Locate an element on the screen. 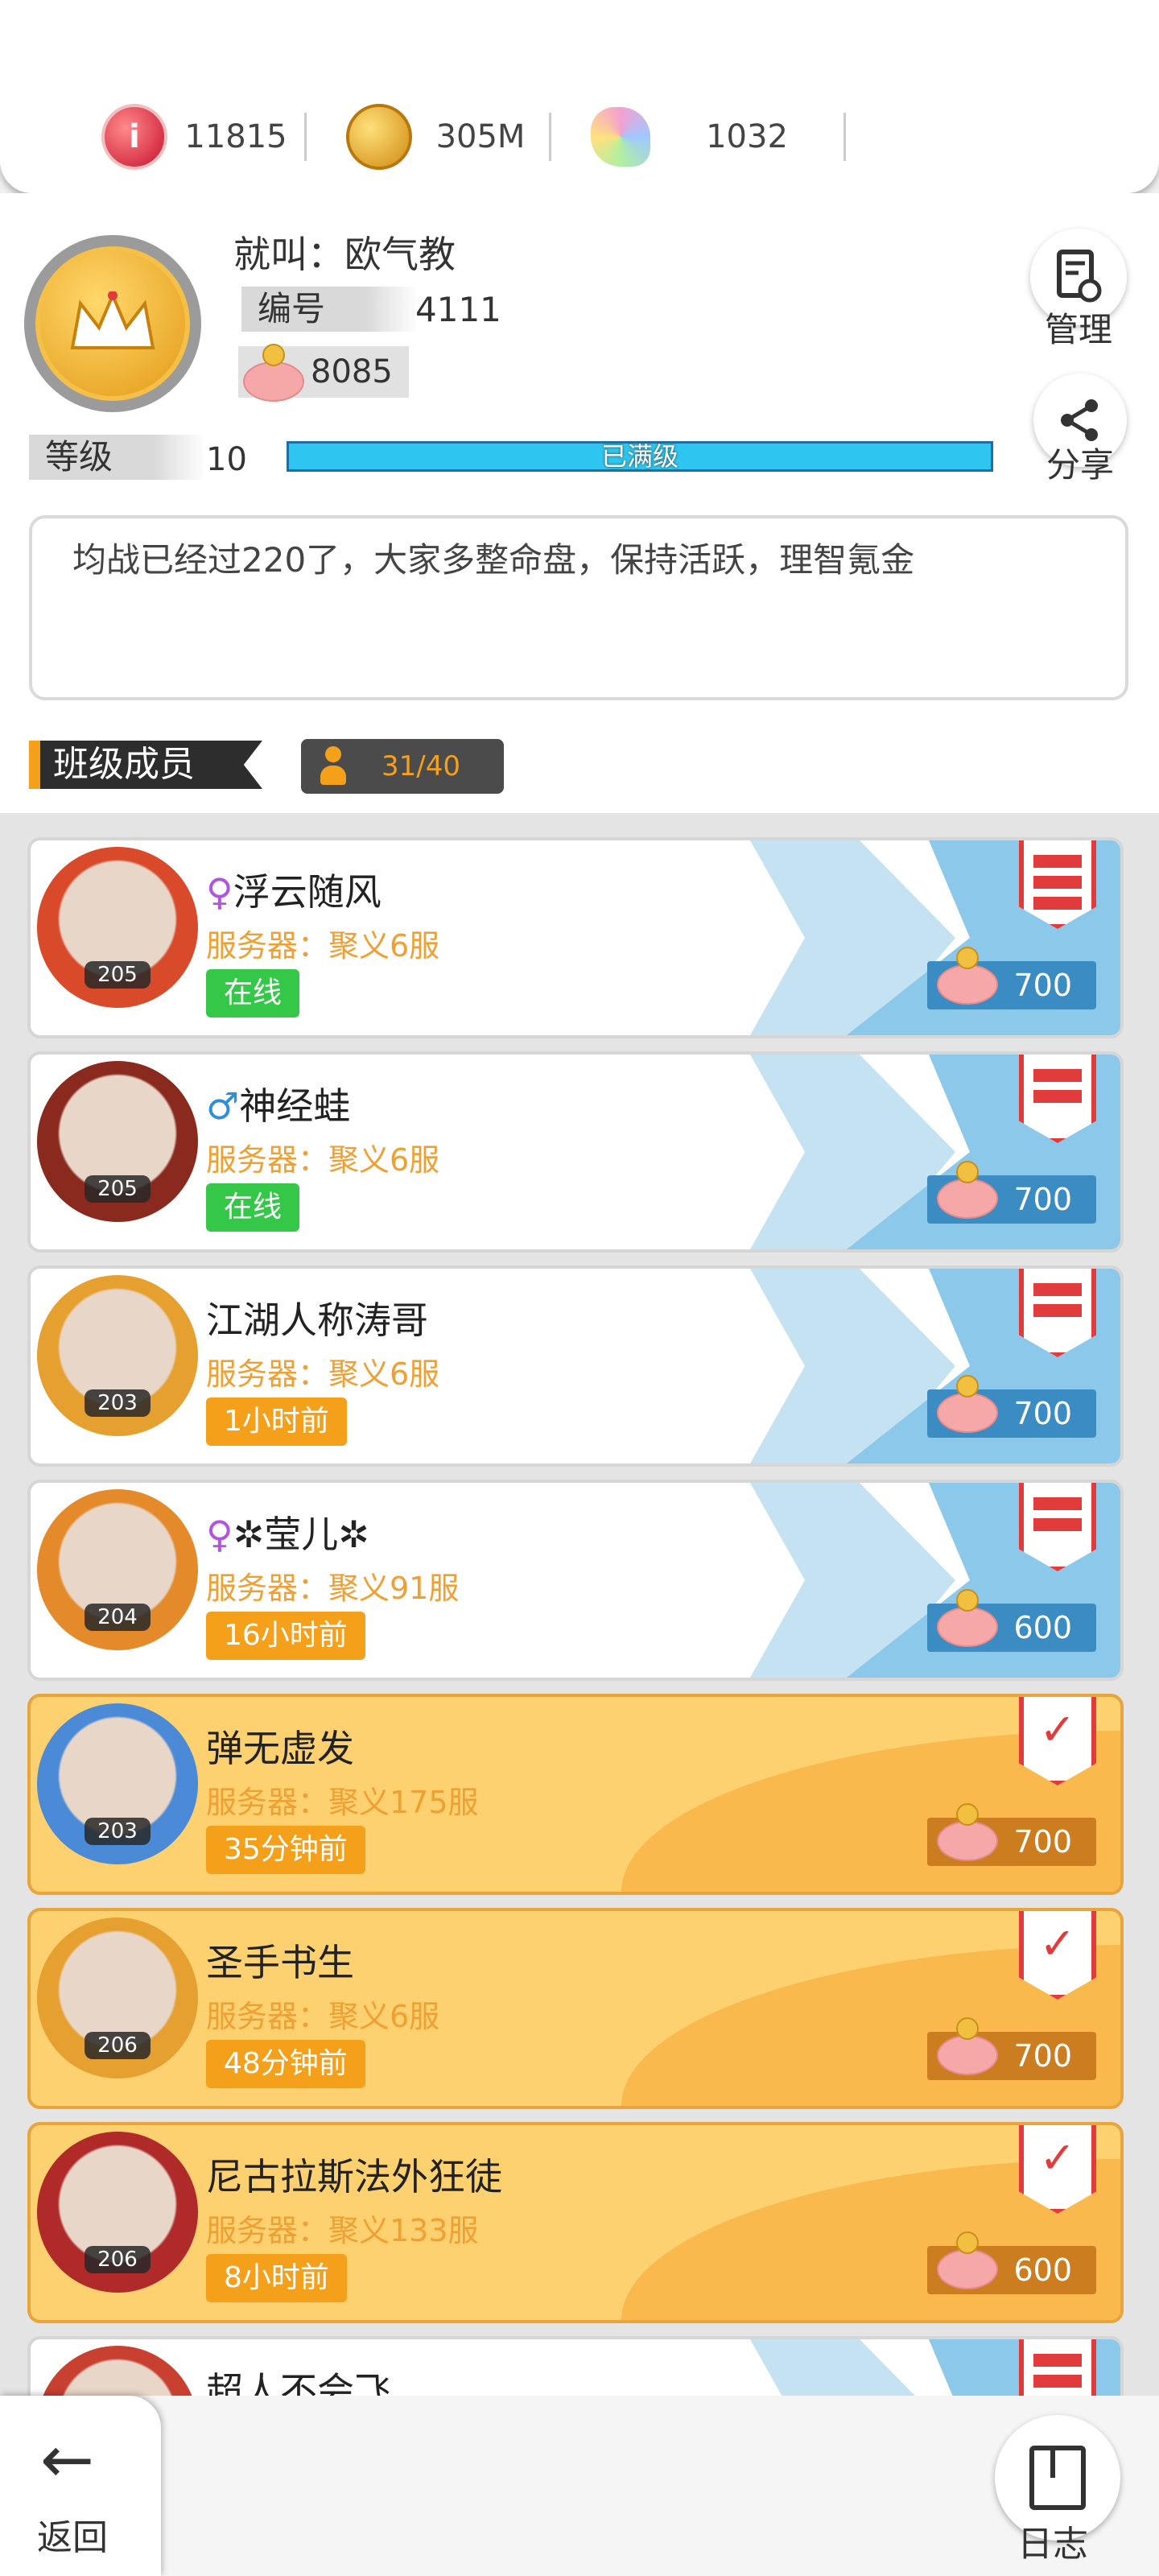 This screenshot has width=1159, height=2576. member-name-text: 弹无虚发 is located at coordinates (280, 1748).